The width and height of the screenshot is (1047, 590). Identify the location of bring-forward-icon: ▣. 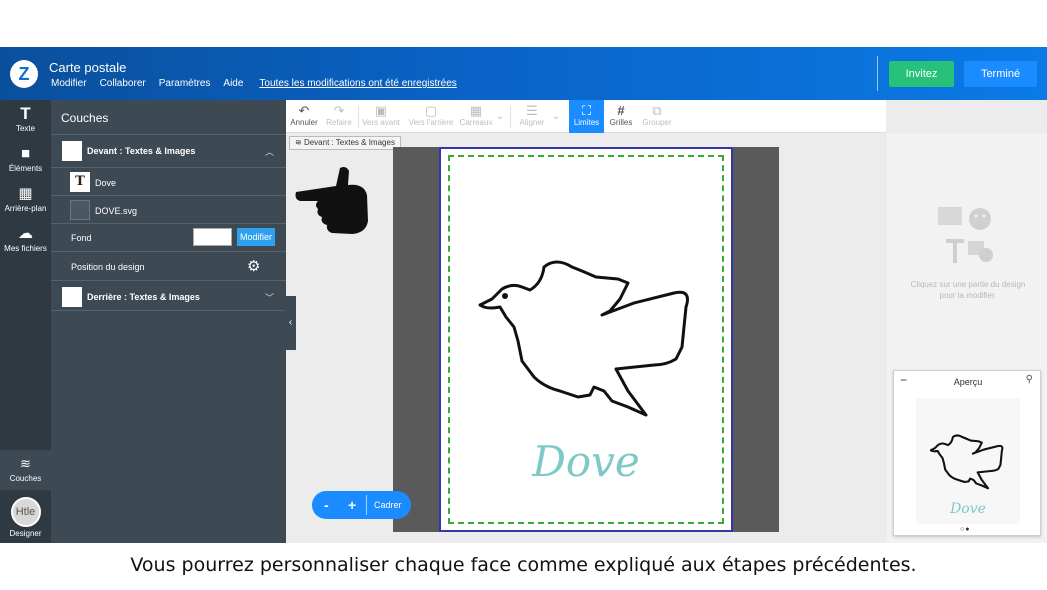
(381, 110).